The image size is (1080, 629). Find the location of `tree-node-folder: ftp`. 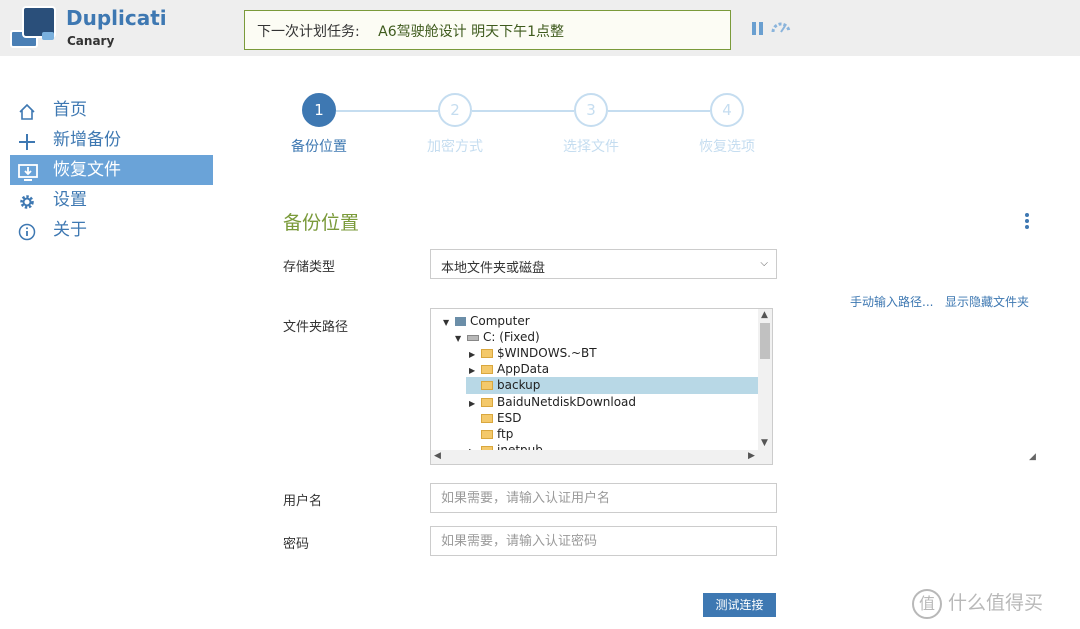

tree-node-folder: ftp is located at coordinates (491, 434).